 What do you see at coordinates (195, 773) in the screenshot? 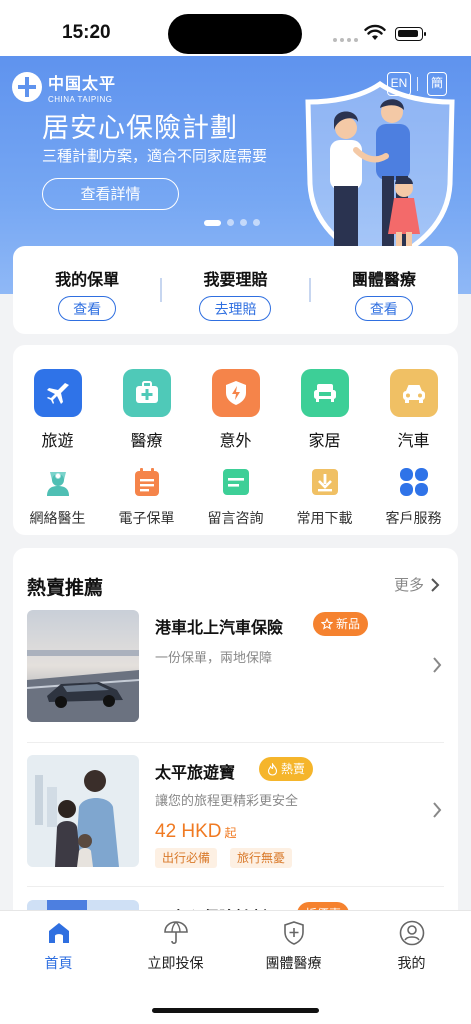
I see `product-name: 太平旅遊寶` at bounding box center [195, 773].